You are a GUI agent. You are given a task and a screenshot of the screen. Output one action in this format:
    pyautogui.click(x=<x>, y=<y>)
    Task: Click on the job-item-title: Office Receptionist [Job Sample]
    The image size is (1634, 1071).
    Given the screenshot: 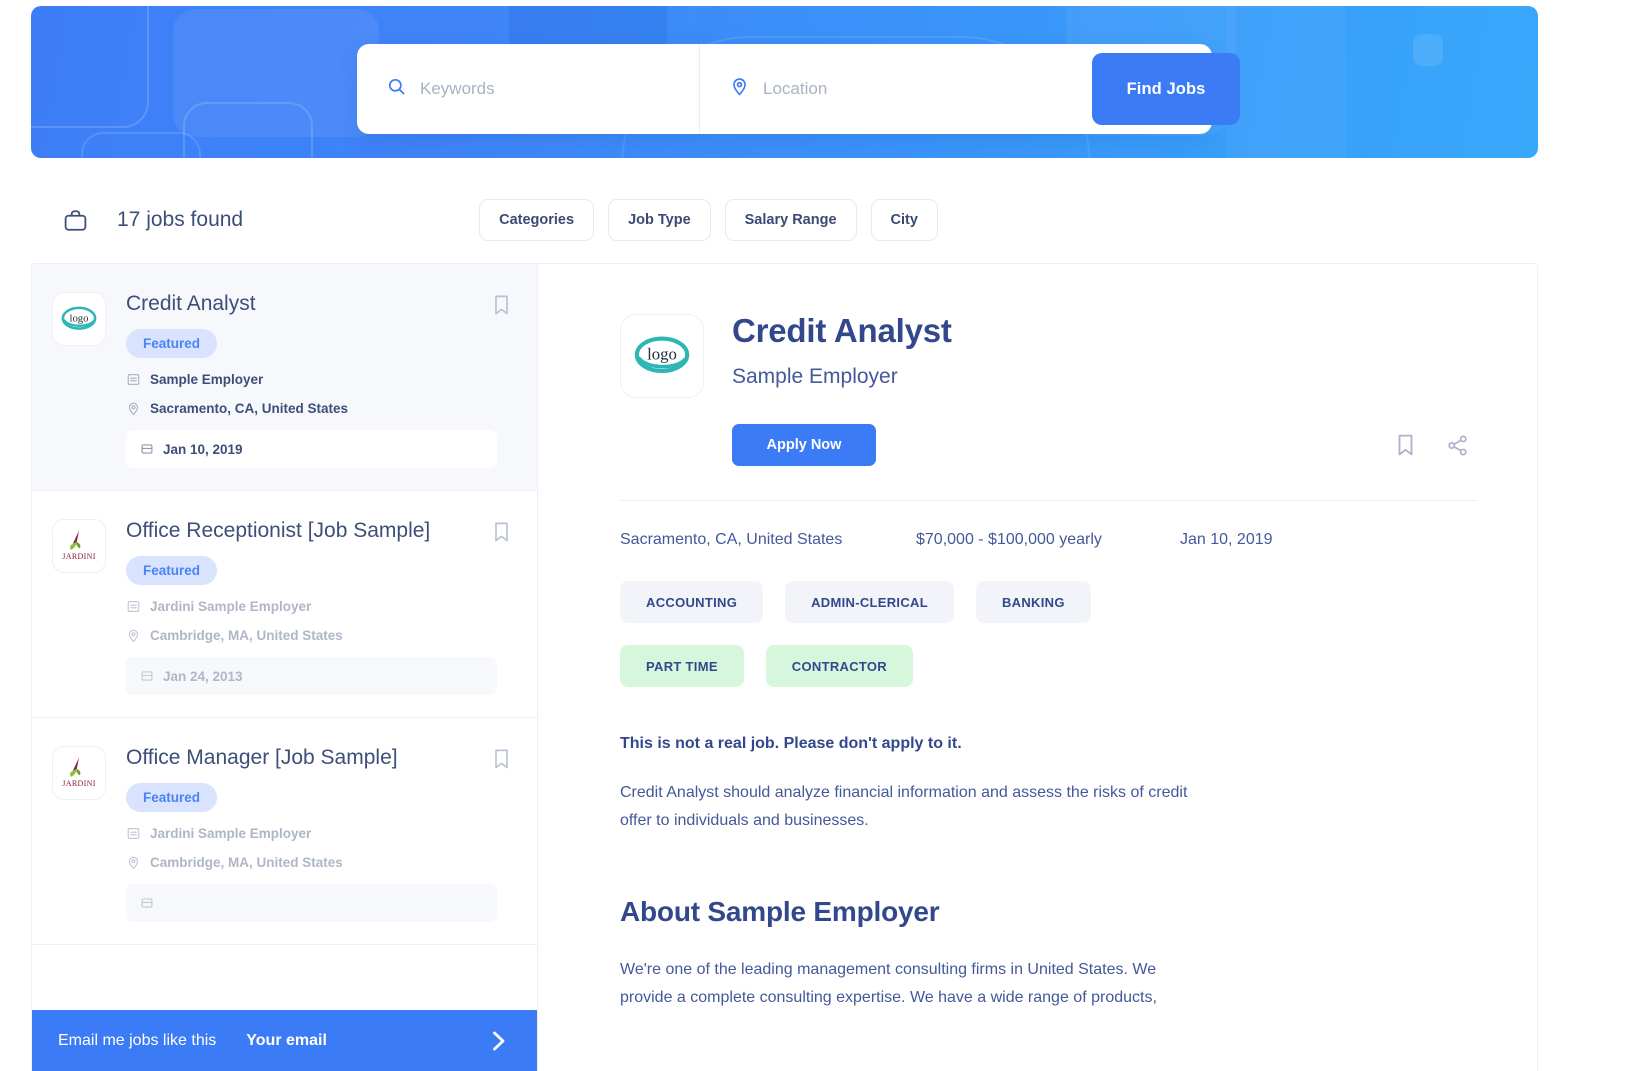 What is the action you would take?
    pyautogui.click(x=278, y=531)
    